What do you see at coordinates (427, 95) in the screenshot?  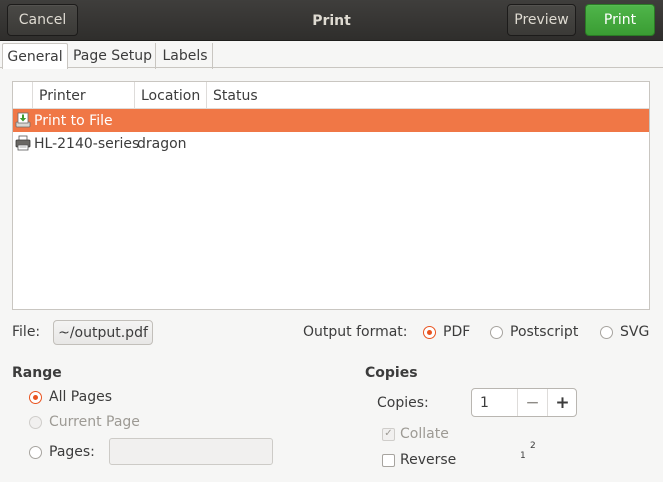 I see `column-header-status: Status` at bounding box center [427, 95].